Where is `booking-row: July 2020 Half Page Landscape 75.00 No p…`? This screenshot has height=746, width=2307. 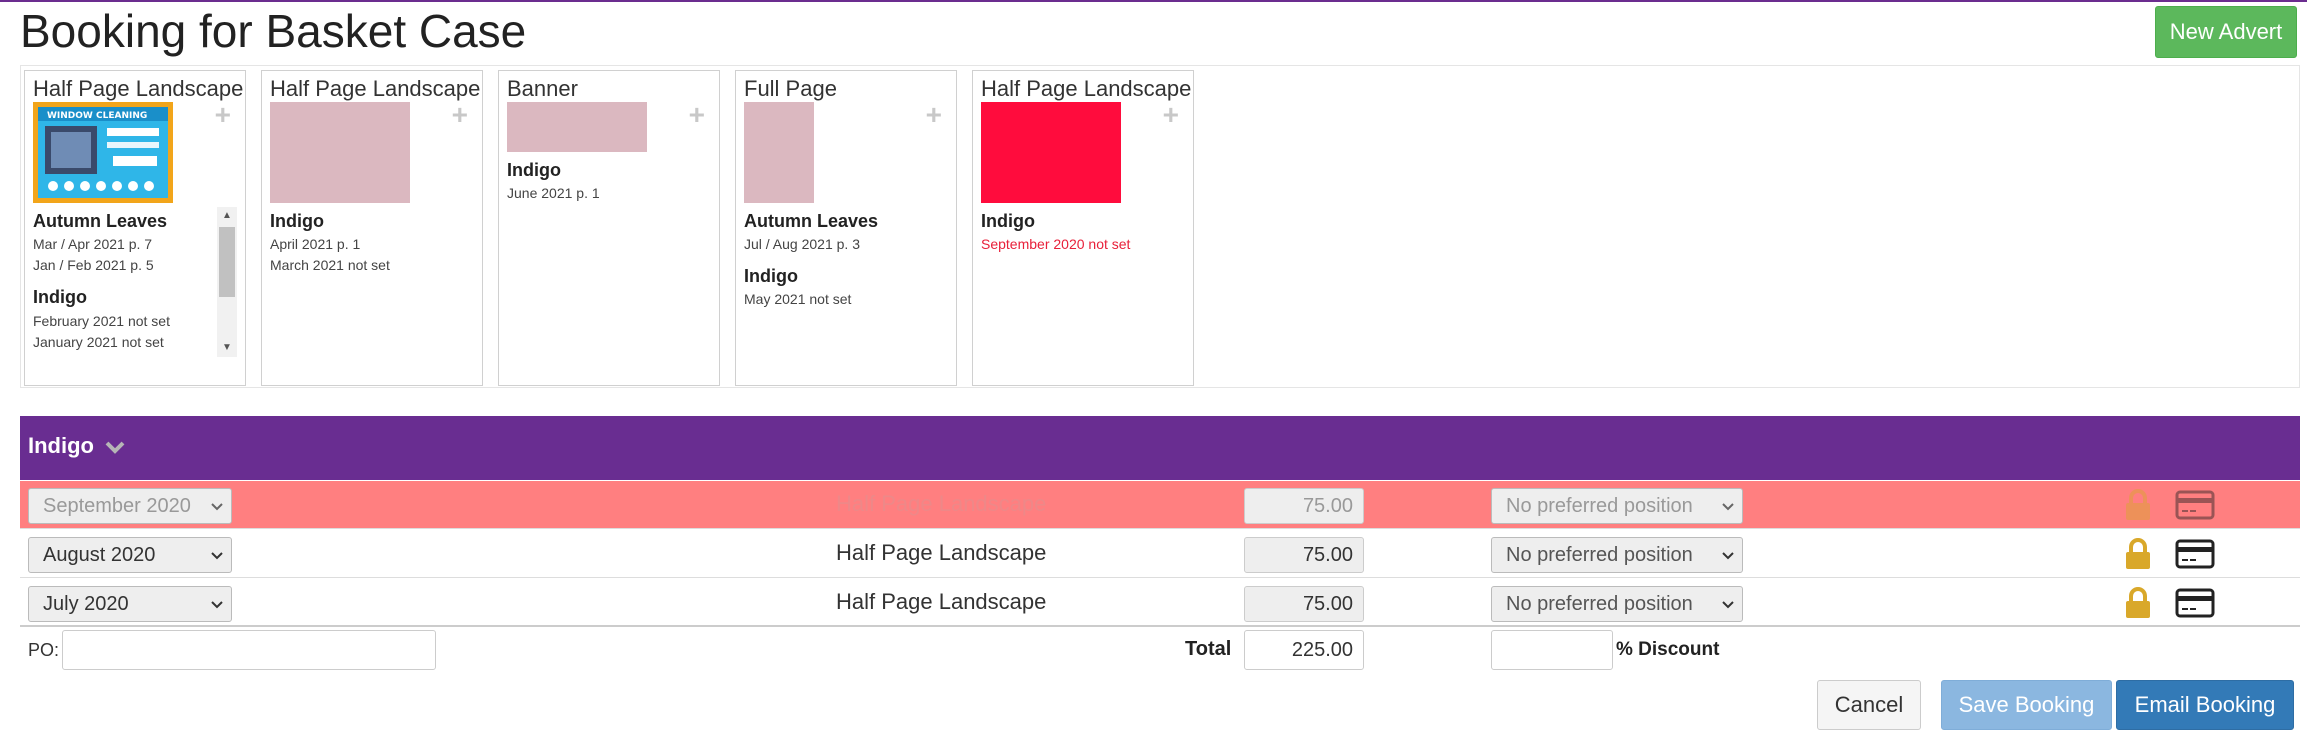 booking-row: July 2020 Half Page Landscape 75.00 No p… is located at coordinates (1160, 603).